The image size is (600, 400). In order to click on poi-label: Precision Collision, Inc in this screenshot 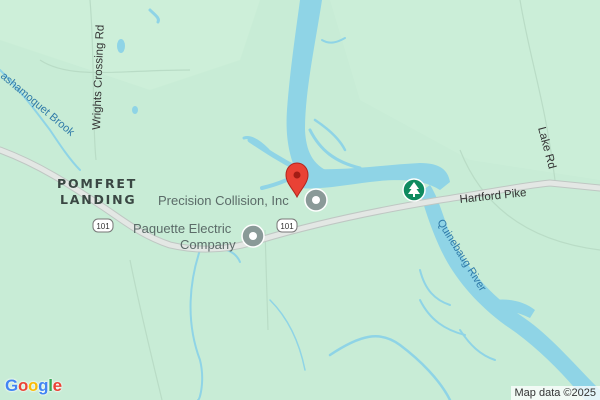, I will do `click(223, 200)`.